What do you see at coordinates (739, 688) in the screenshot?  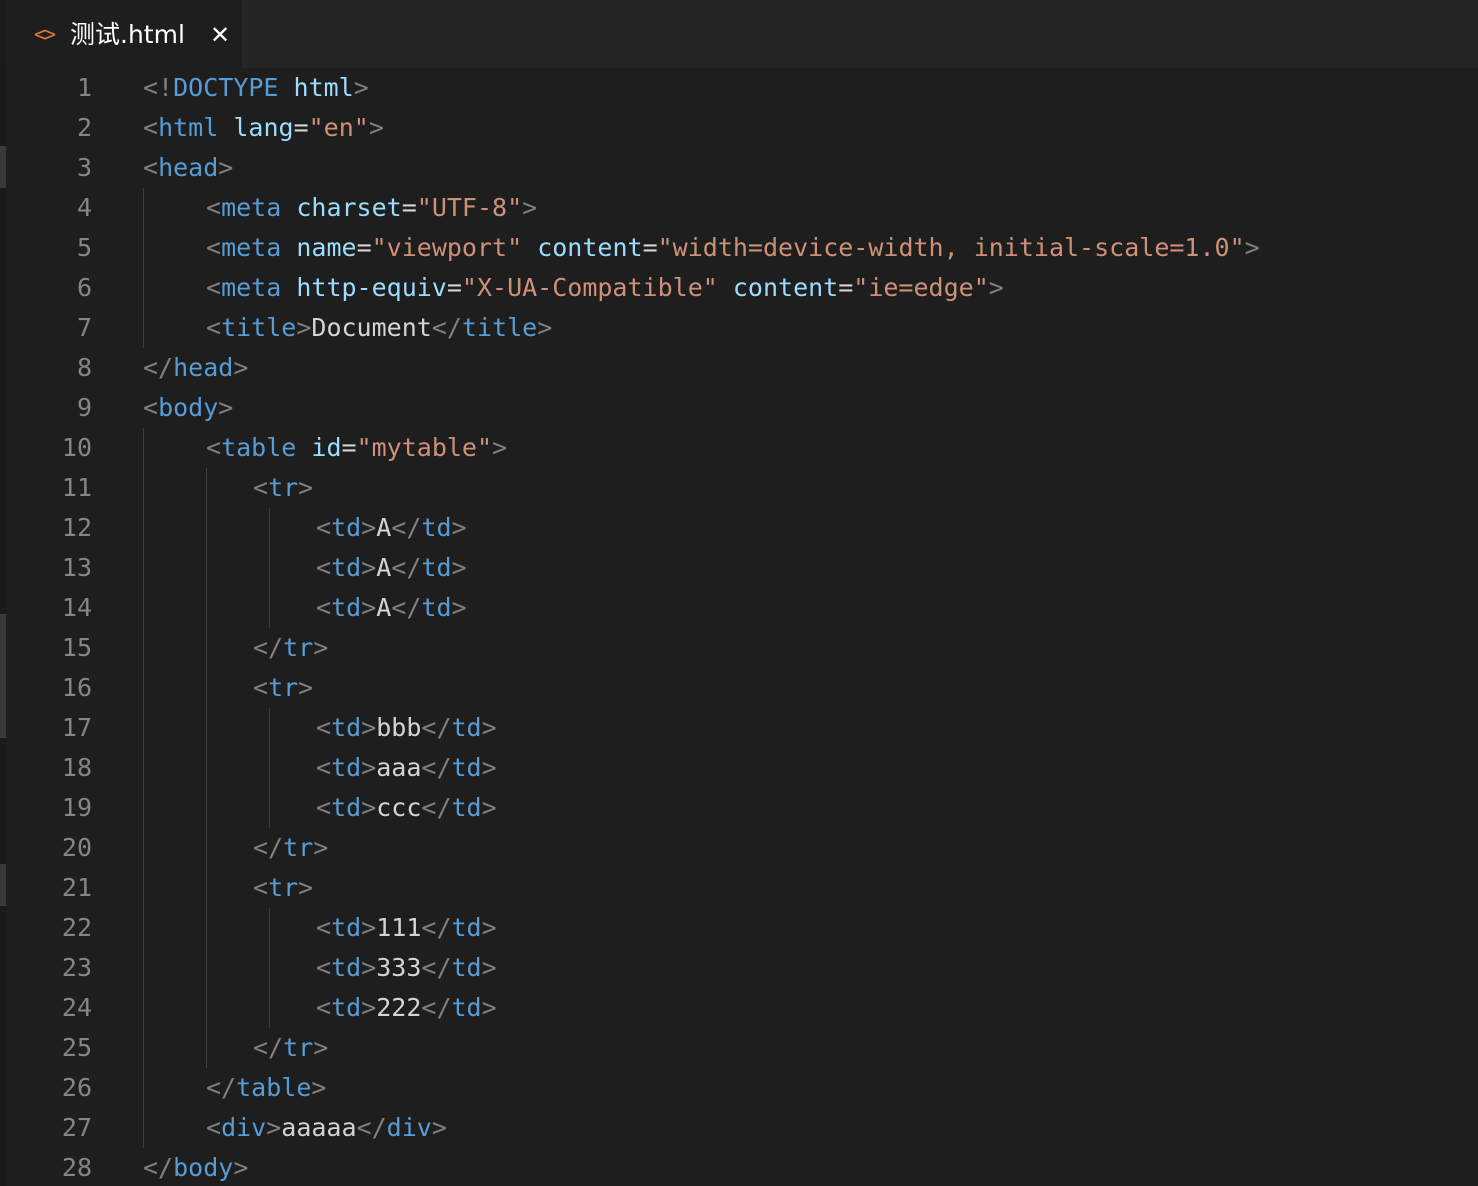 I see `code-line: 16 <tr>` at bounding box center [739, 688].